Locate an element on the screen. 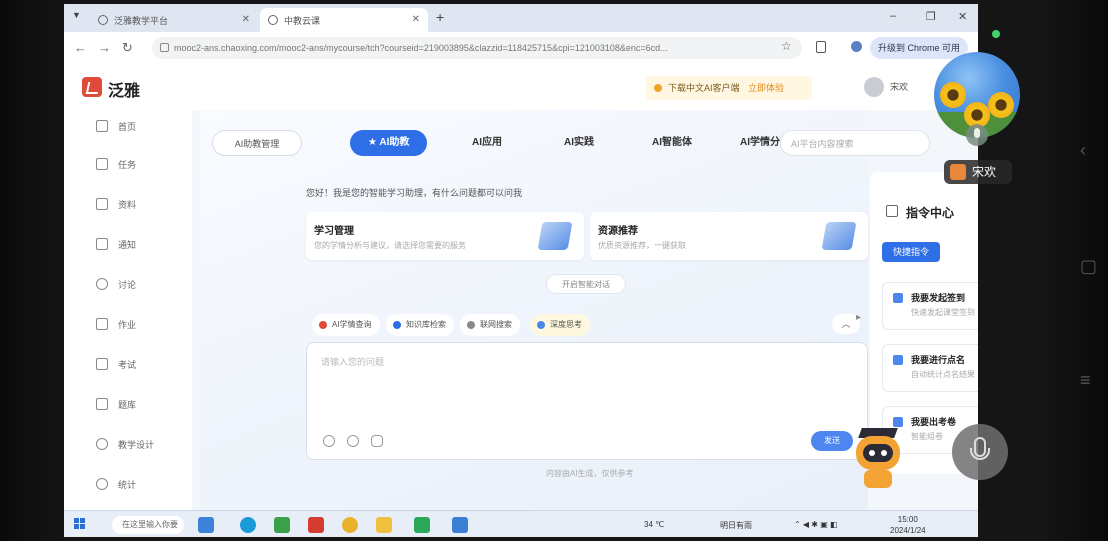  sidebar-item-label: 资料 is located at coordinates (127, 204).